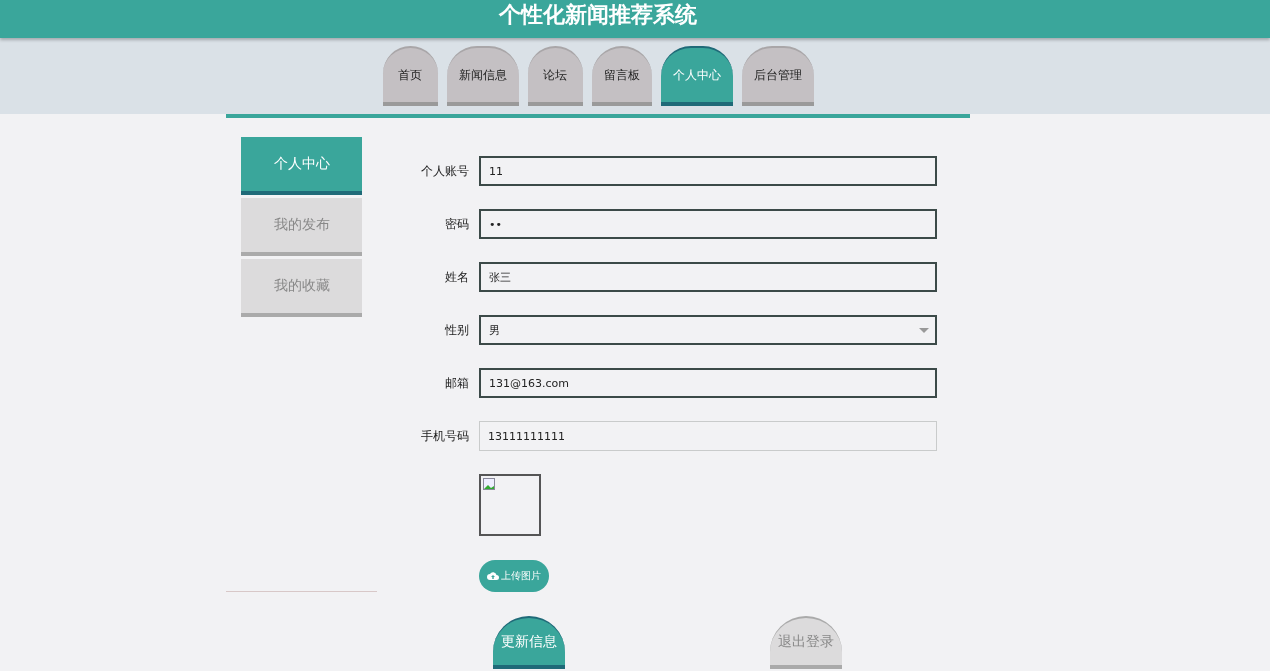  I want to click on input-field: ••, so click(708, 224).